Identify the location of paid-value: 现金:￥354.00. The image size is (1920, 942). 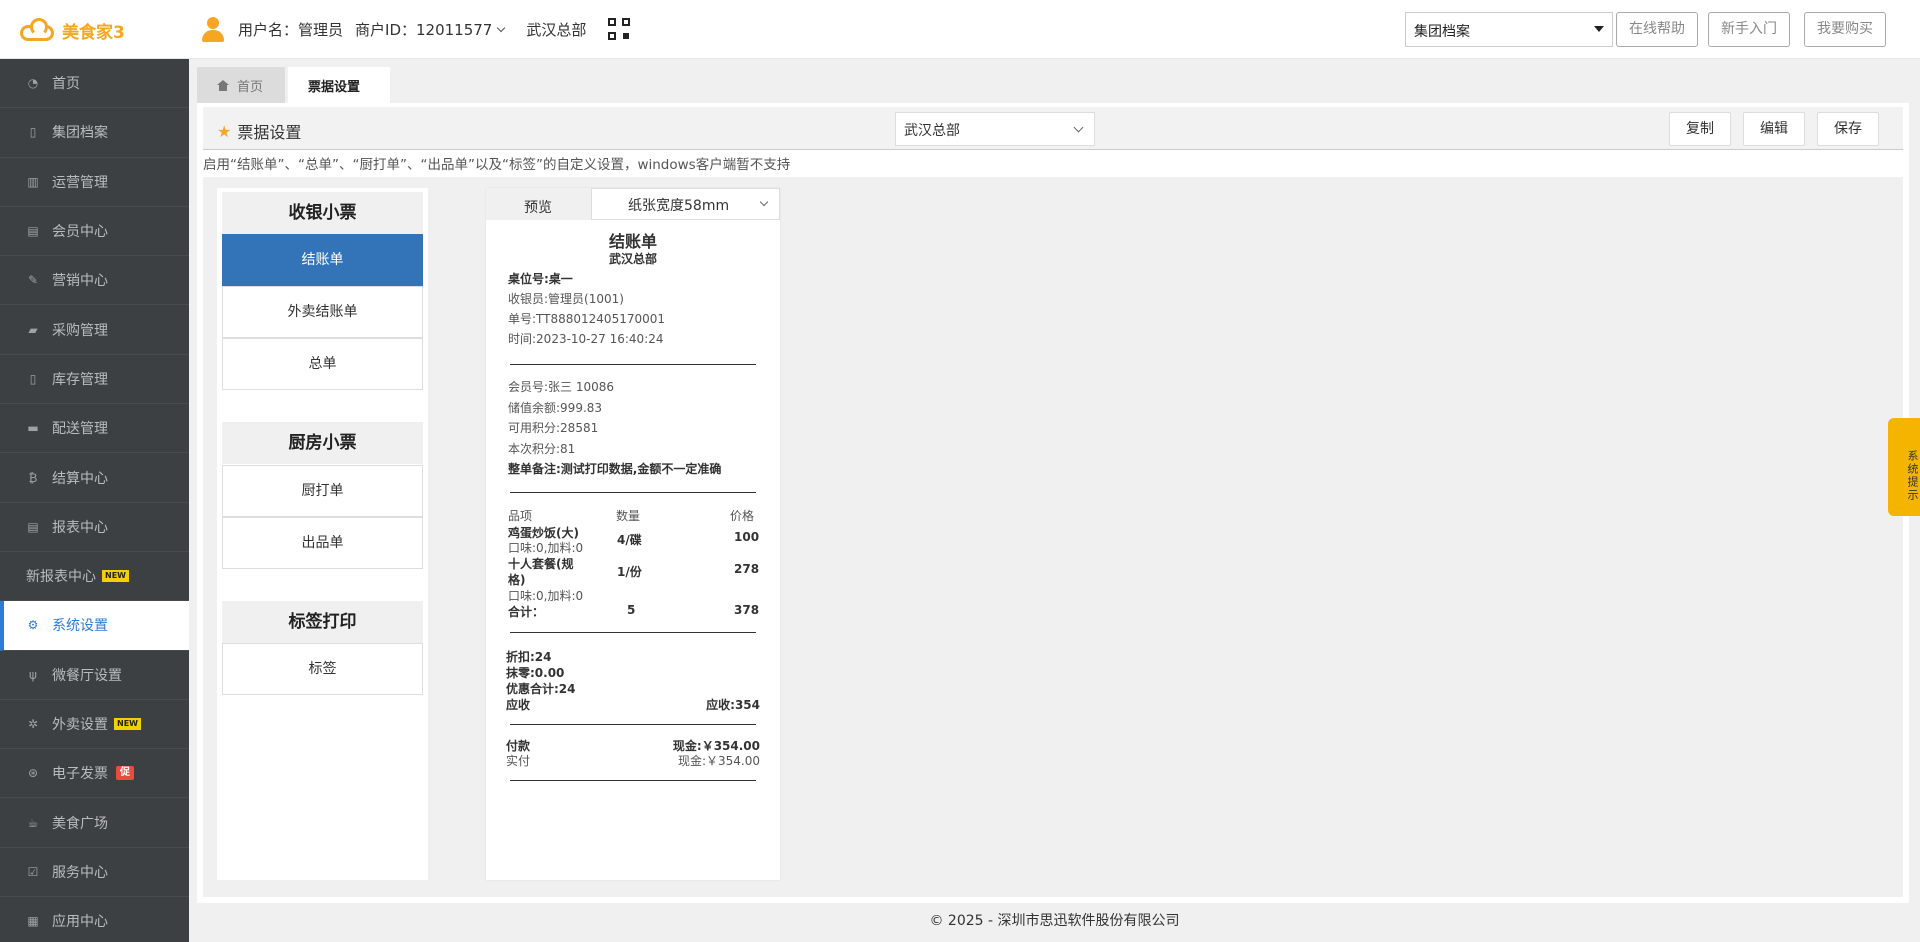
(718, 761).